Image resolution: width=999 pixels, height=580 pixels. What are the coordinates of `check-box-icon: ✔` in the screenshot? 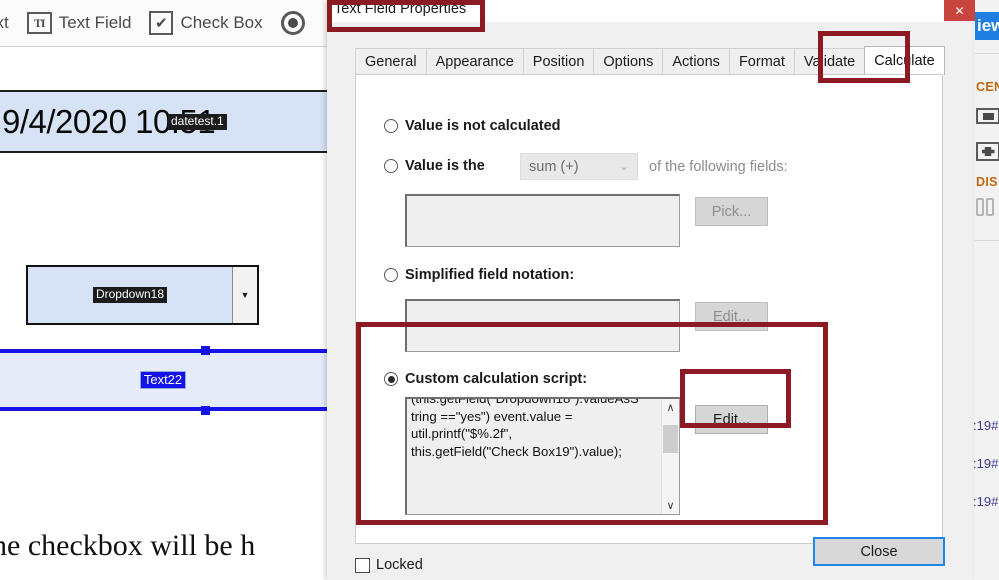 It's located at (161, 23).